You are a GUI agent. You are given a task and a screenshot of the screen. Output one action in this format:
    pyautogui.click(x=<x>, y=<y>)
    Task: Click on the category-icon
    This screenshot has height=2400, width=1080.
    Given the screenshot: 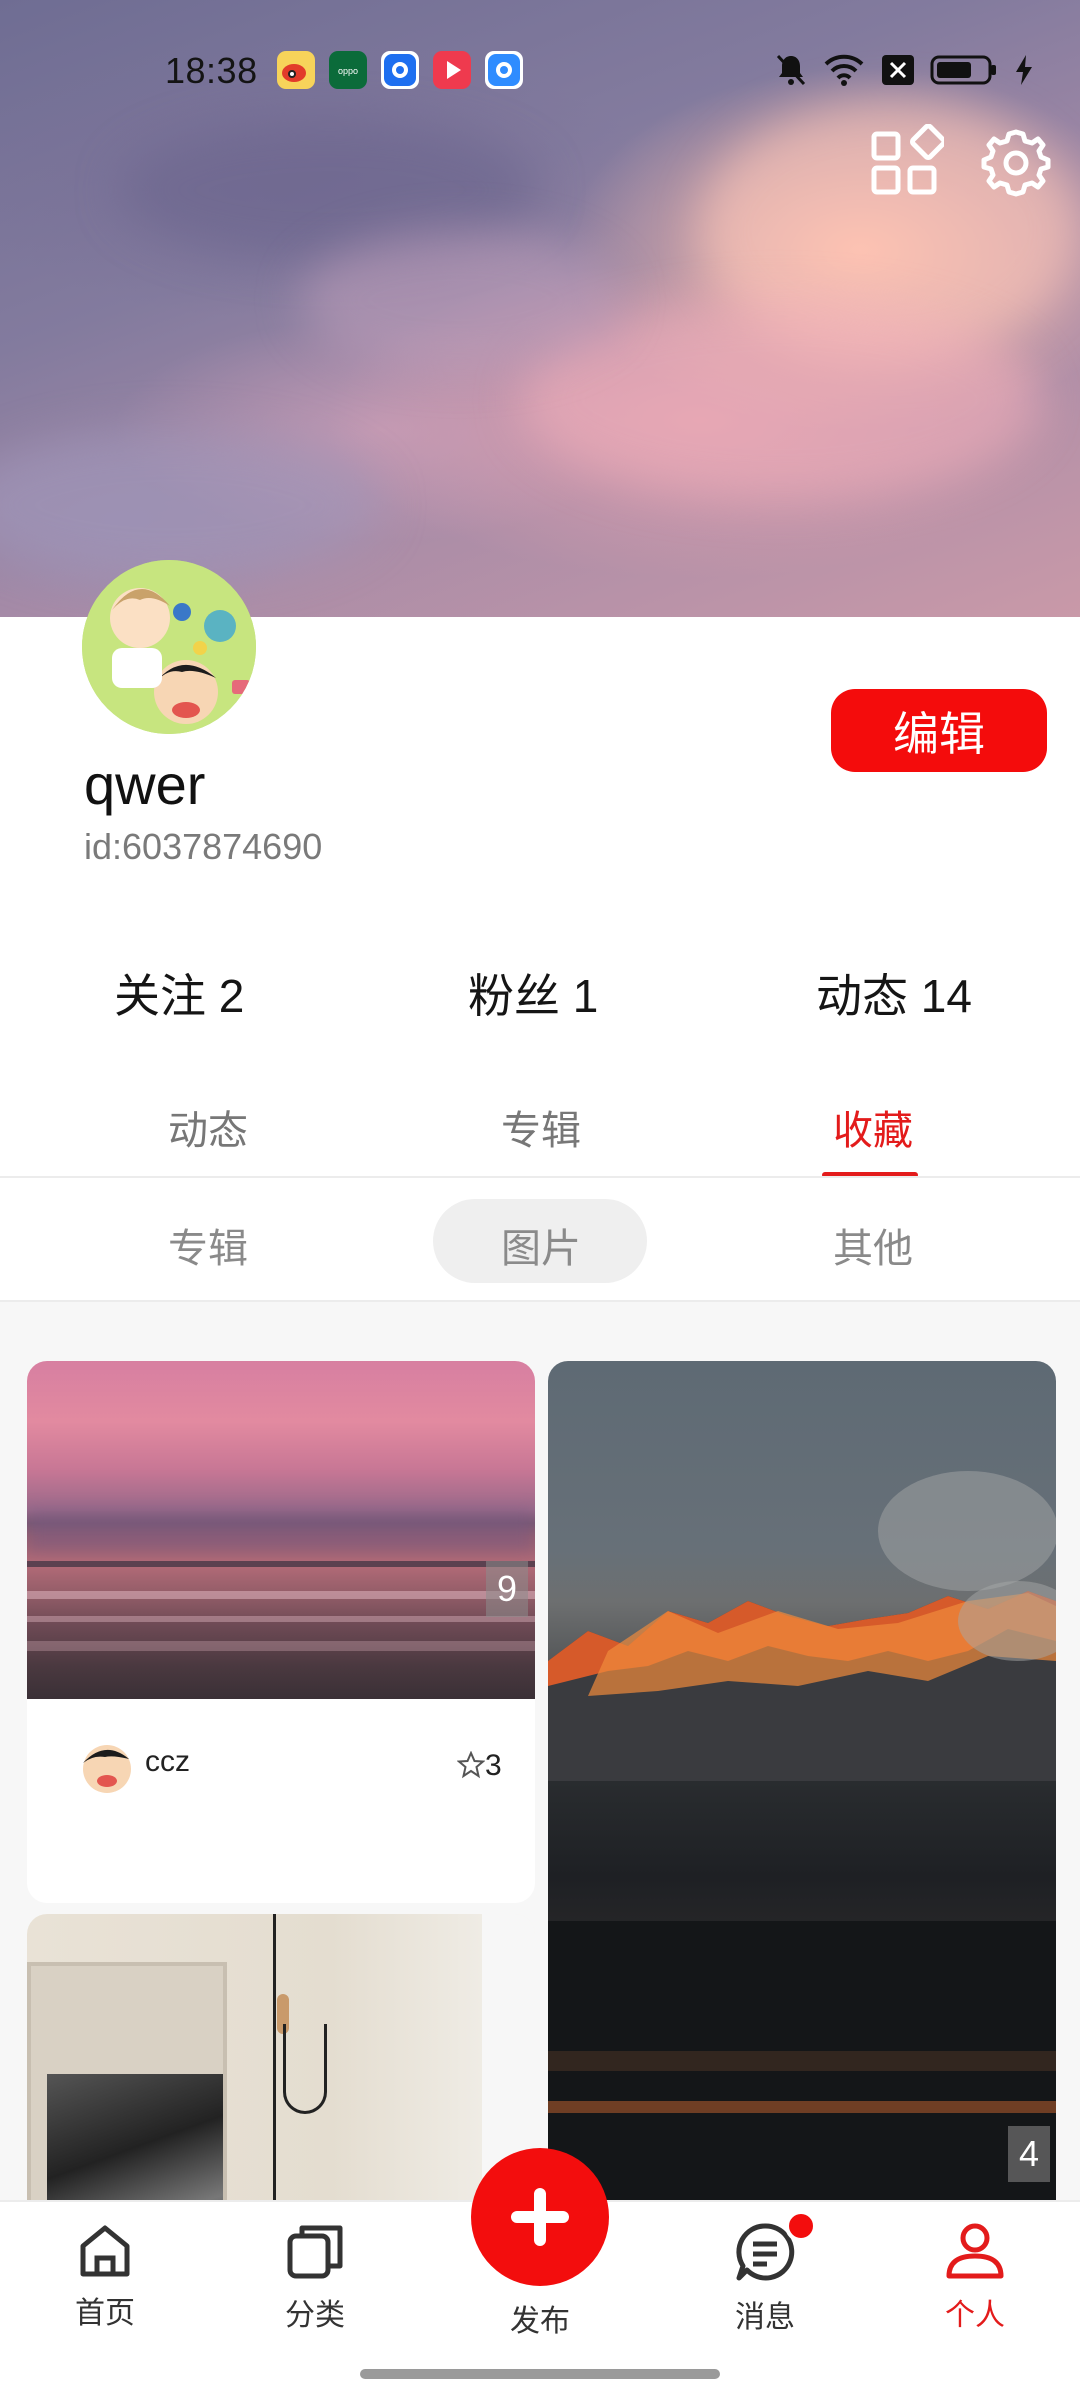 What is the action you would take?
    pyautogui.click(x=315, y=2252)
    